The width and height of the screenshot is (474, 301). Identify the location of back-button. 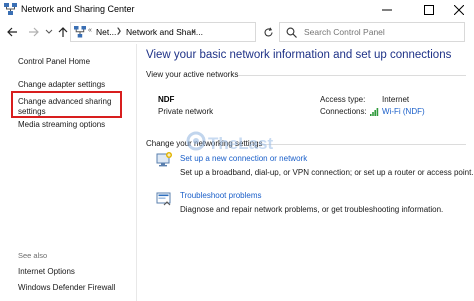
(12, 32).